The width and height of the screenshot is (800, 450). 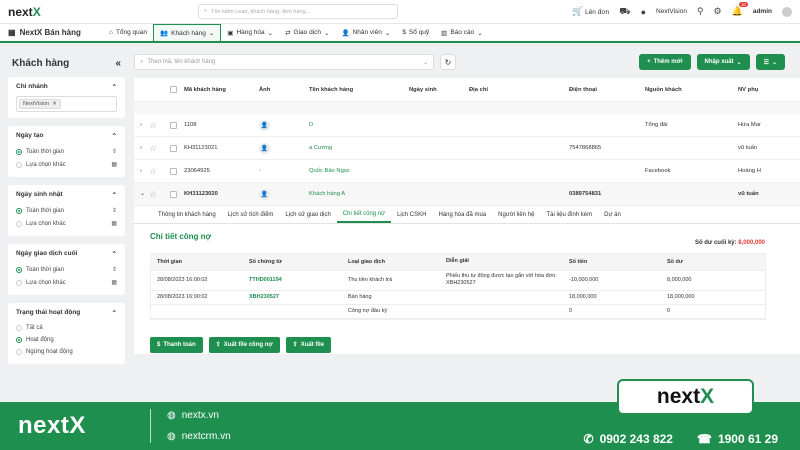 I want to click on truck-icon: ⛟, so click(x=624, y=12).